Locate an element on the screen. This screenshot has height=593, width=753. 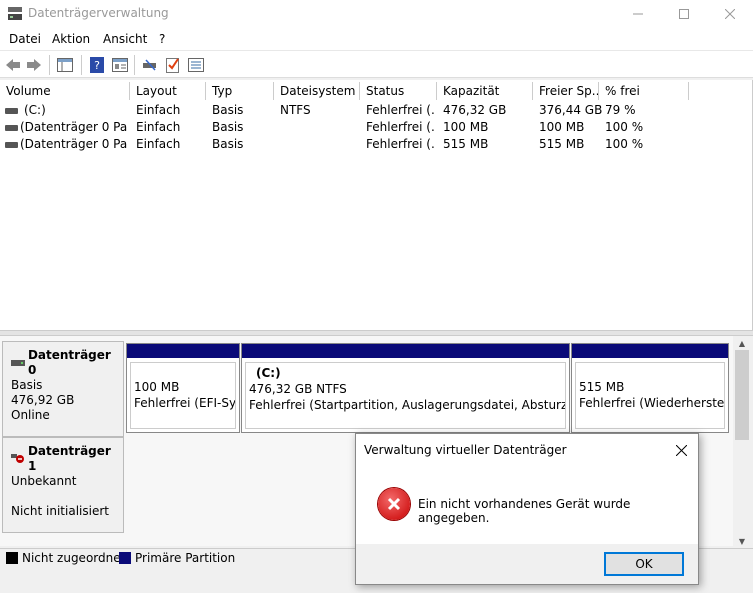
partition-status: Fehlerfrei (Wiederherstellur is located at coordinates (652, 403).